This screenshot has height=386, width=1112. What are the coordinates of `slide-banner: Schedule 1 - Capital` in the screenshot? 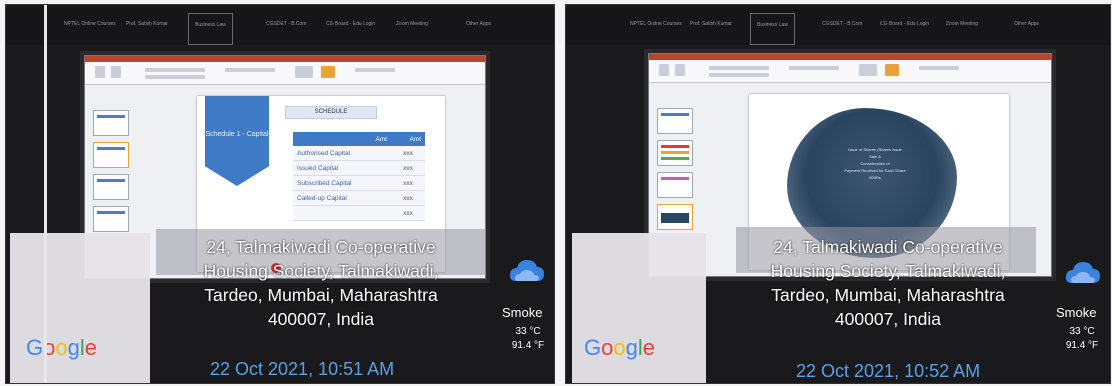 It's located at (237, 141).